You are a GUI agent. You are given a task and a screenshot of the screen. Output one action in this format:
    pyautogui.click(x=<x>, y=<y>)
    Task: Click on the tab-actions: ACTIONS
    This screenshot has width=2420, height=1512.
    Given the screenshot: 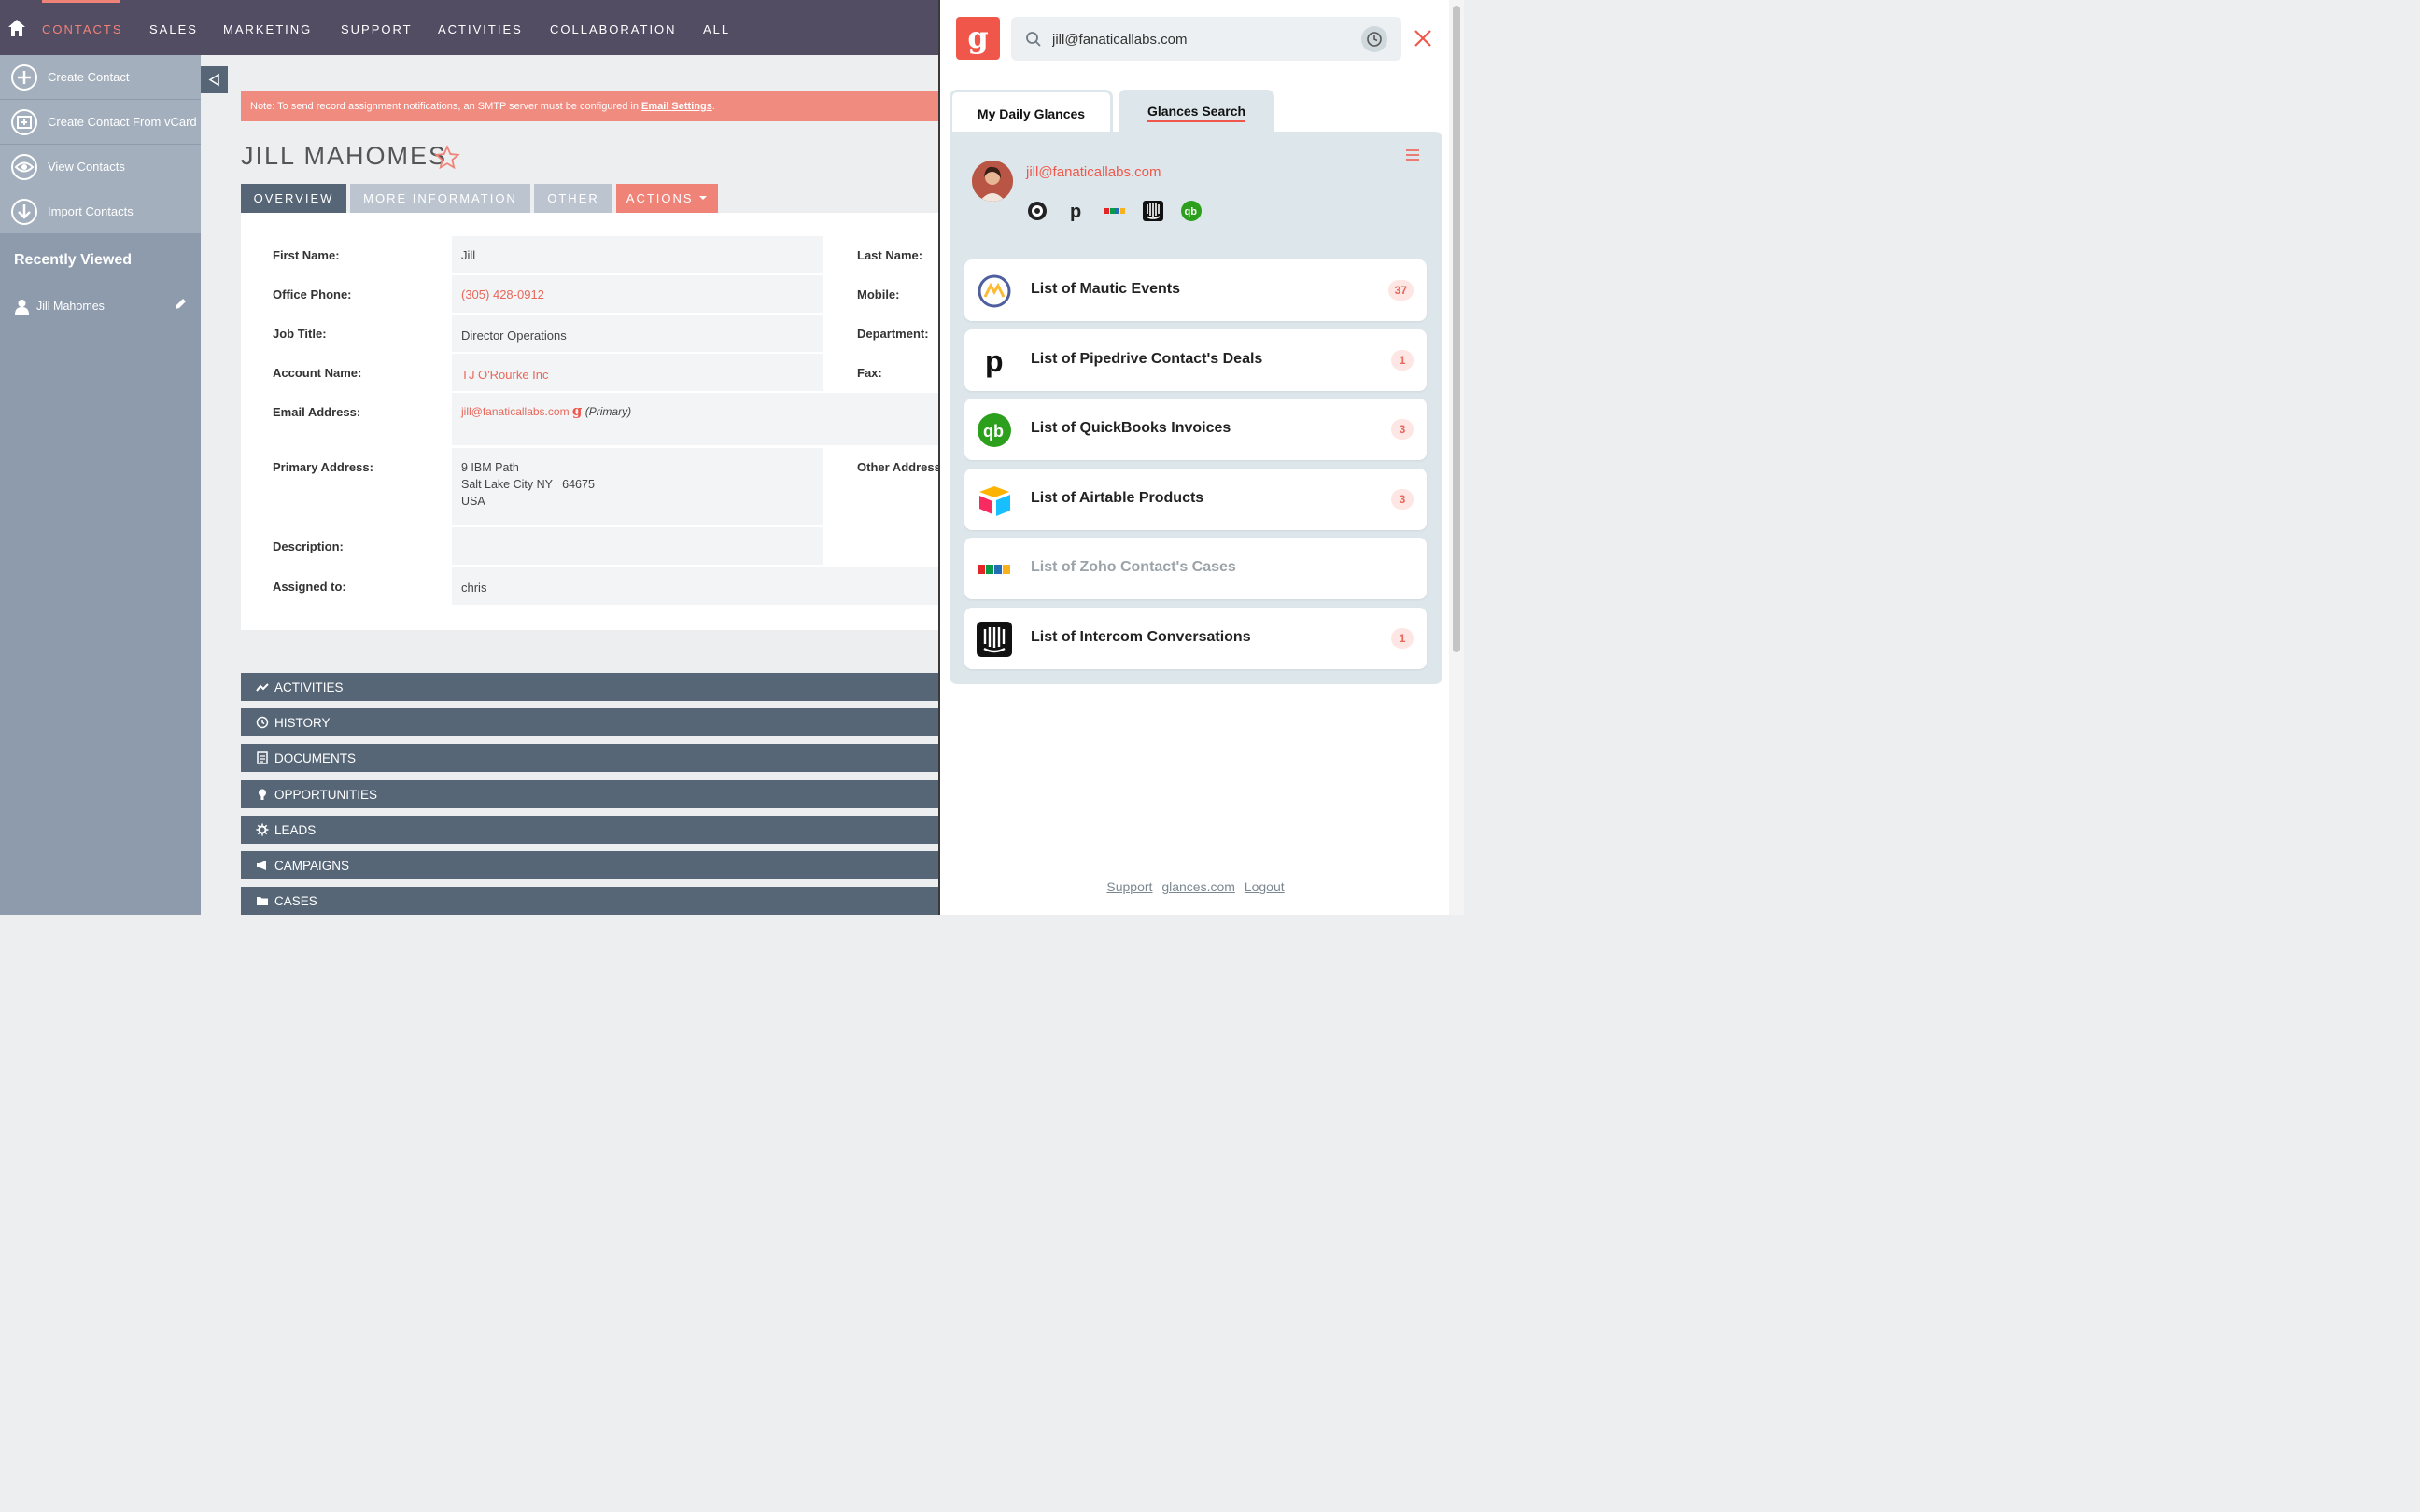 What is the action you would take?
    pyautogui.click(x=667, y=198)
    